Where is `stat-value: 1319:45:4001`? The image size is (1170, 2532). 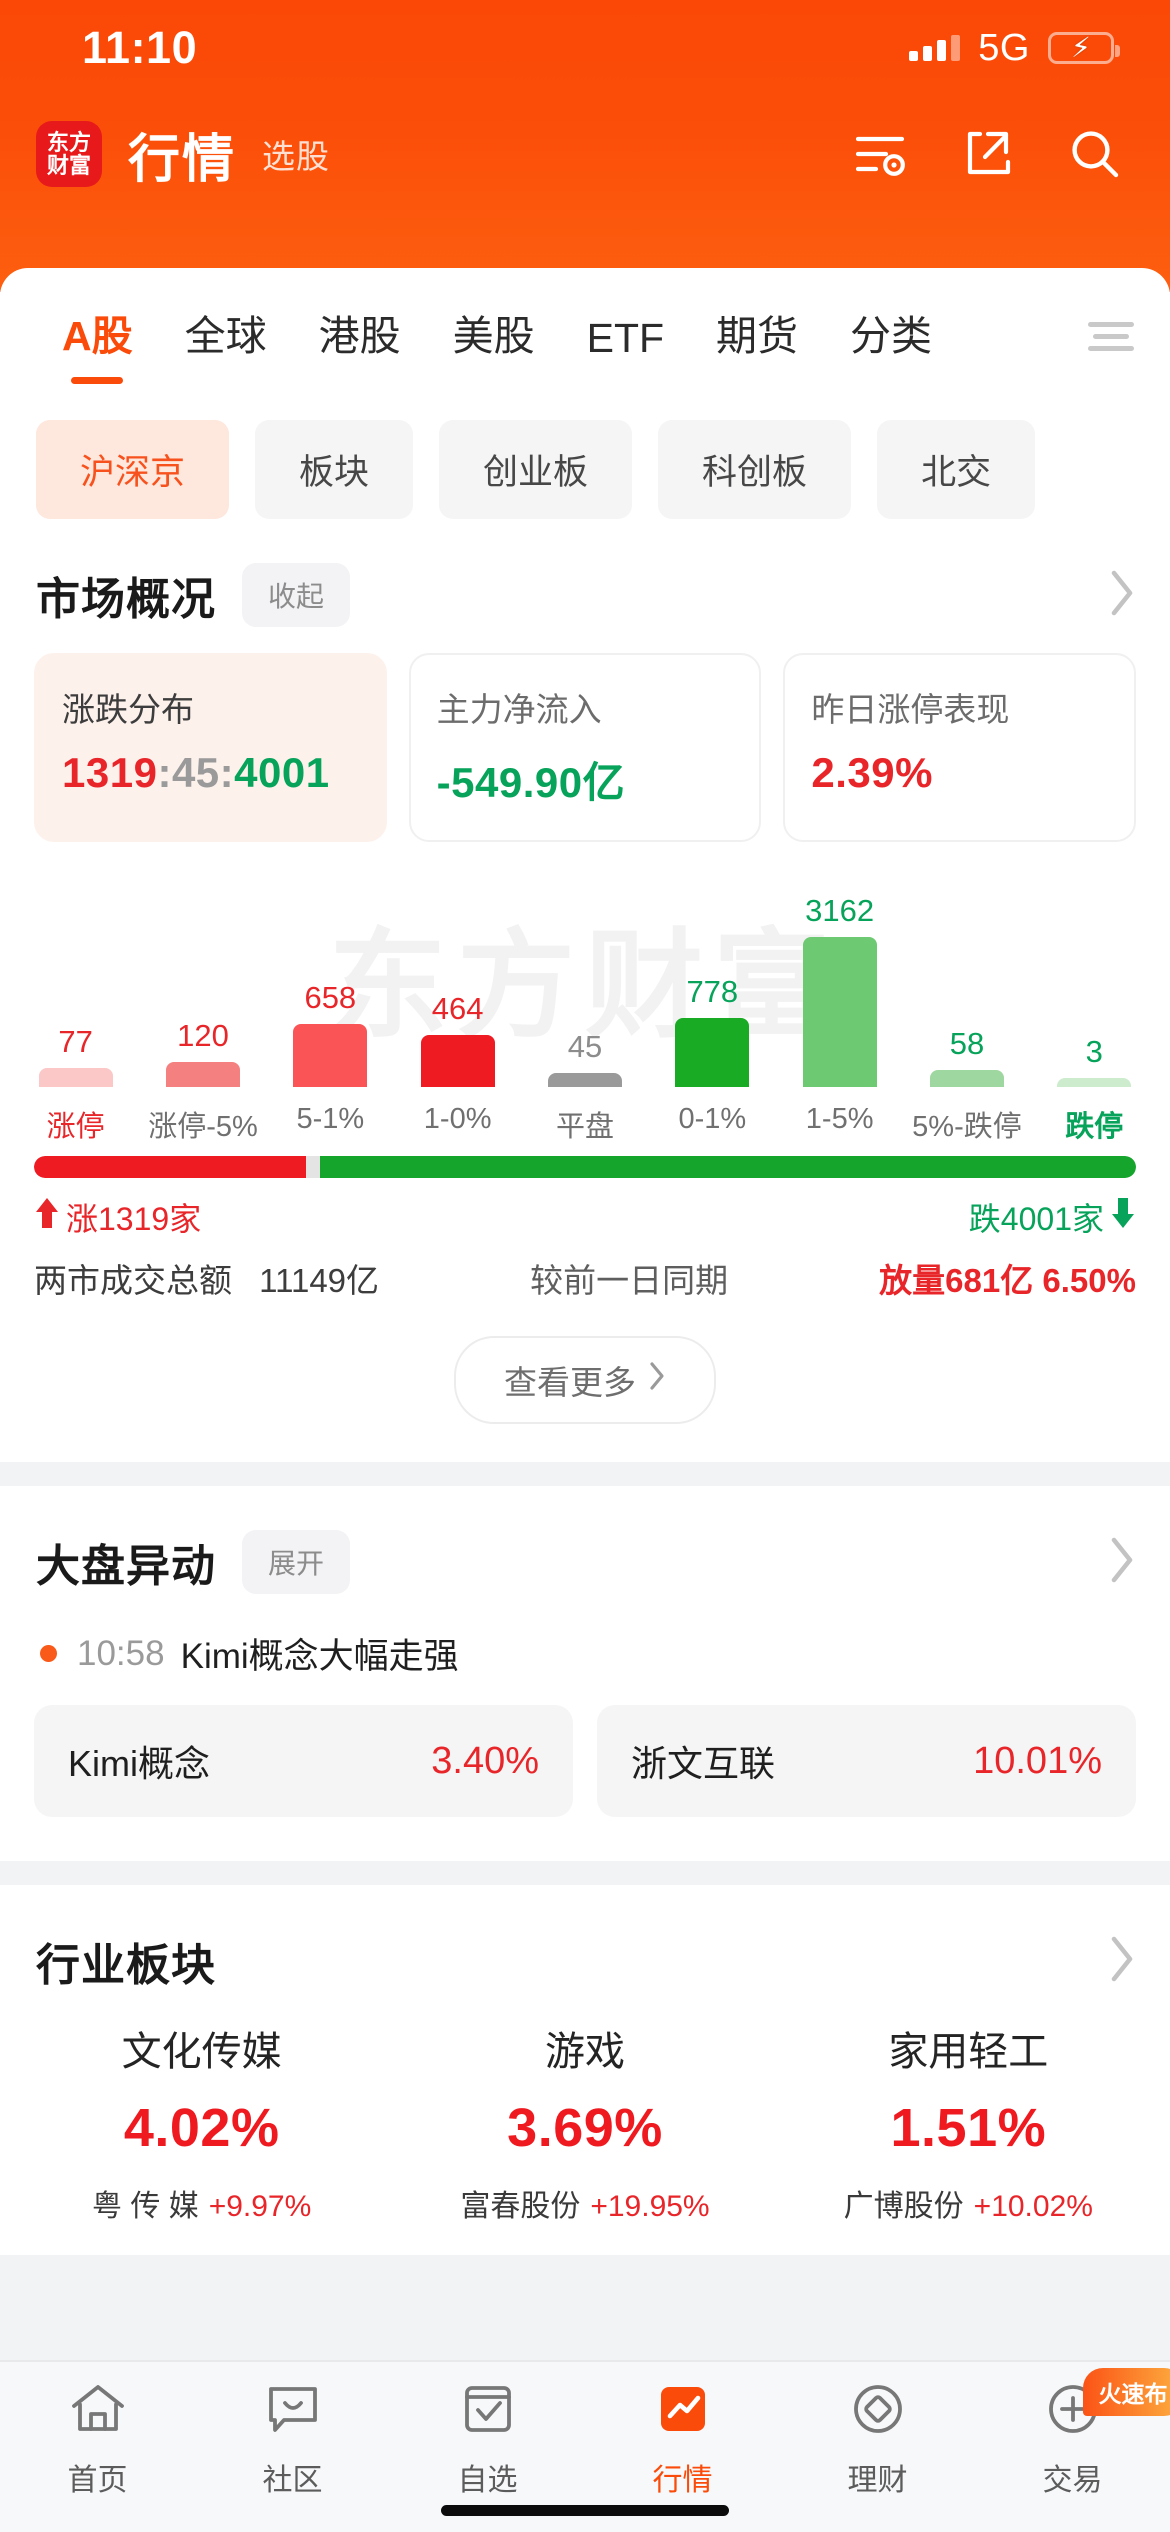
stat-value: 1319:45:4001 is located at coordinates (223, 773).